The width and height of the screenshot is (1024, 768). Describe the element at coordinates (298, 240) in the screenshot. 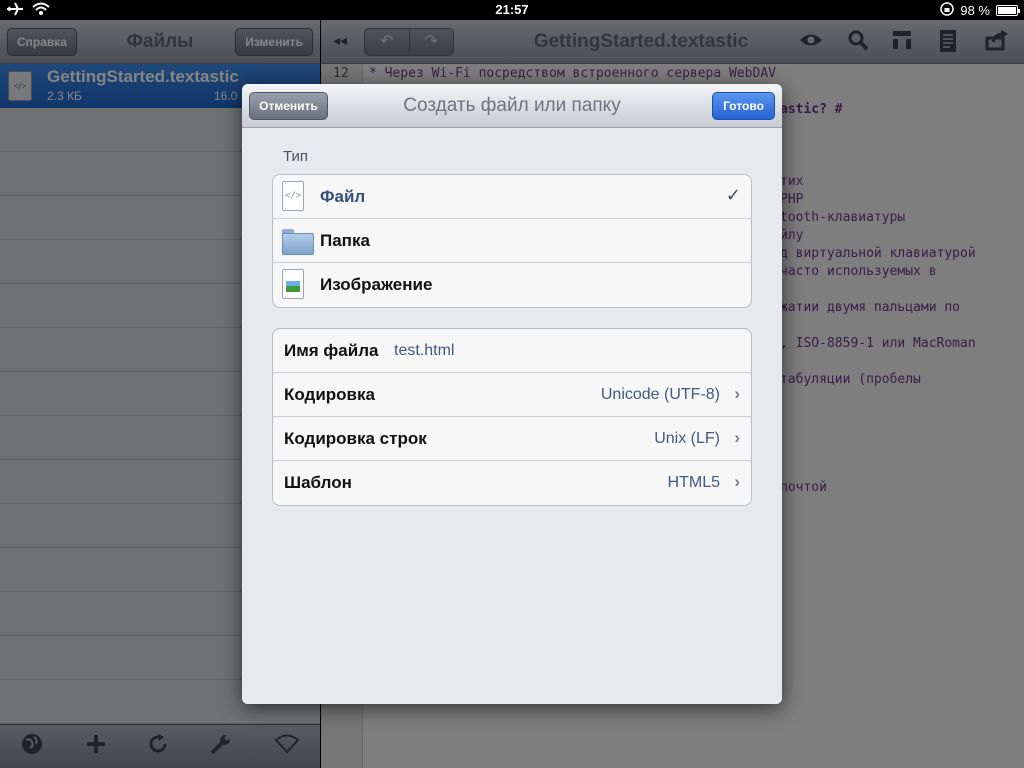

I see `folder-icon` at that location.